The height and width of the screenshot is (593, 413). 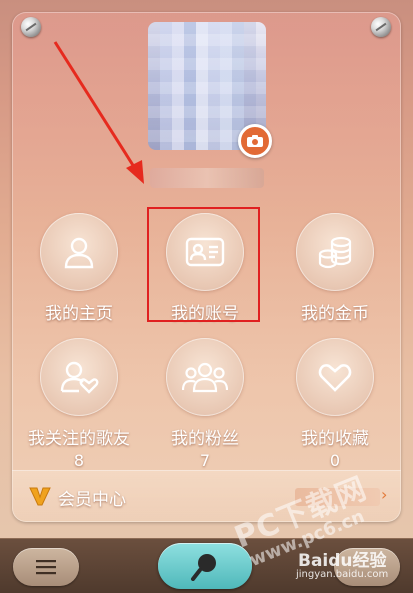 What do you see at coordinates (335, 378) in the screenshot?
I see `heart-icon` at bounding box center [335, 378].